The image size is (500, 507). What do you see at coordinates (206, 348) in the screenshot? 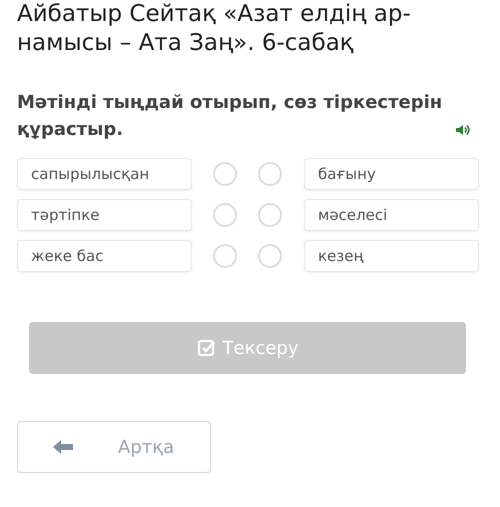
I see `checkbox-icon` at bounding box center [206, 348].